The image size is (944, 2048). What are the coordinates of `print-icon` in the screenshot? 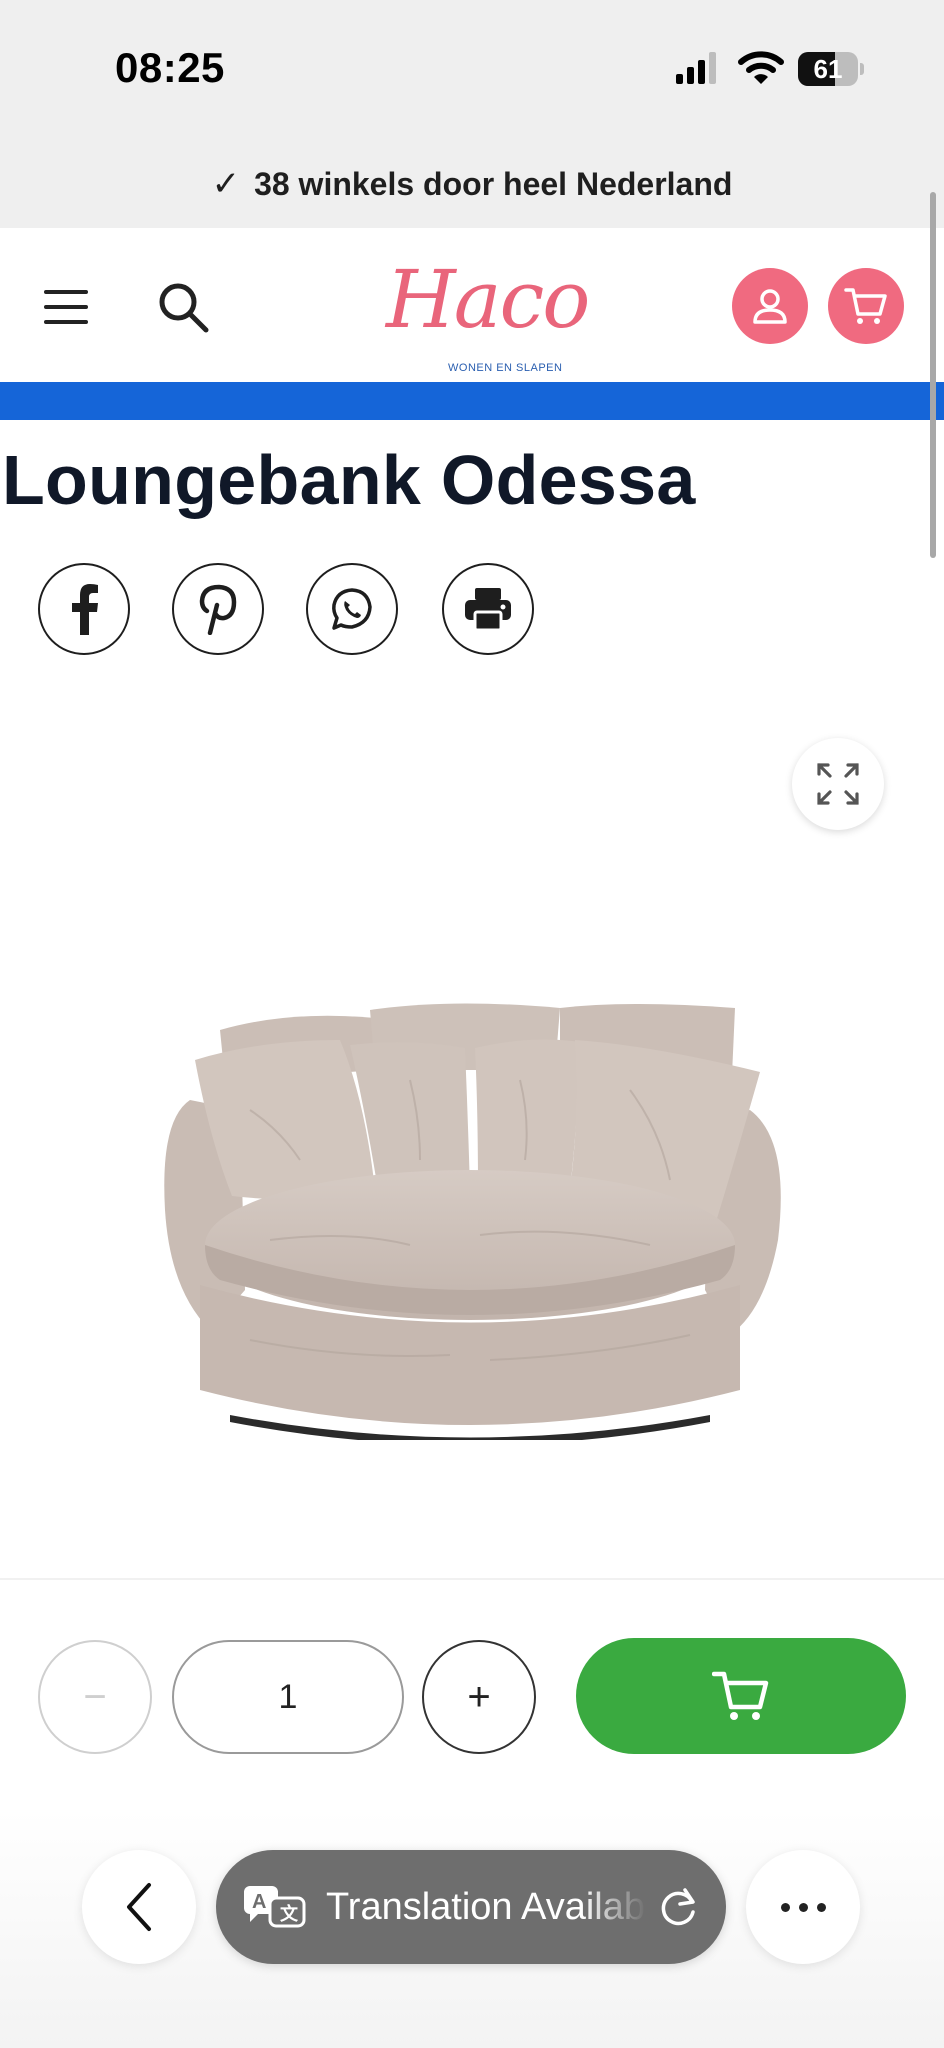 It's located at (488, 610).